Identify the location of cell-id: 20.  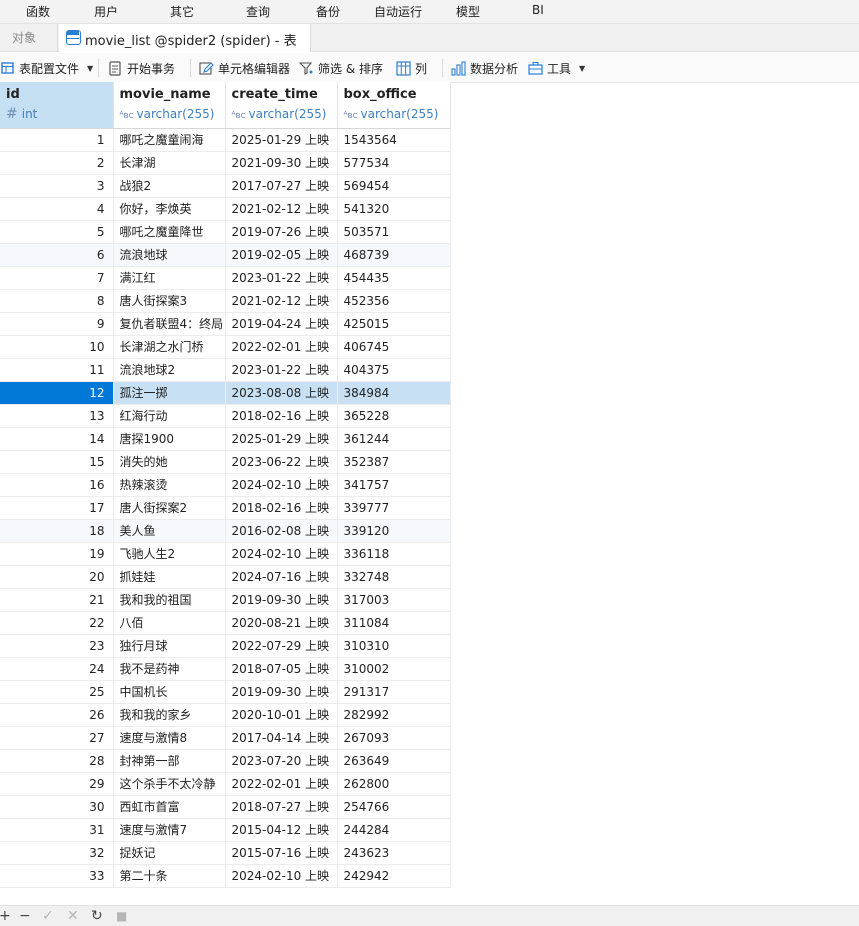
(57, 577).